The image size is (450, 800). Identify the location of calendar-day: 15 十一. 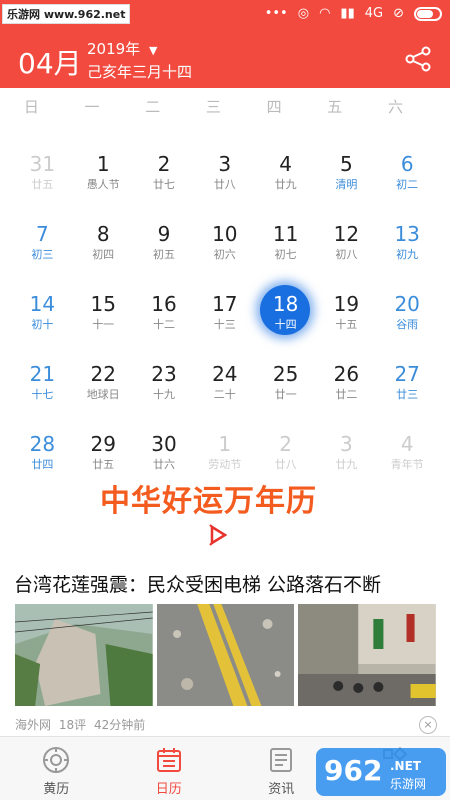
(103, 315).